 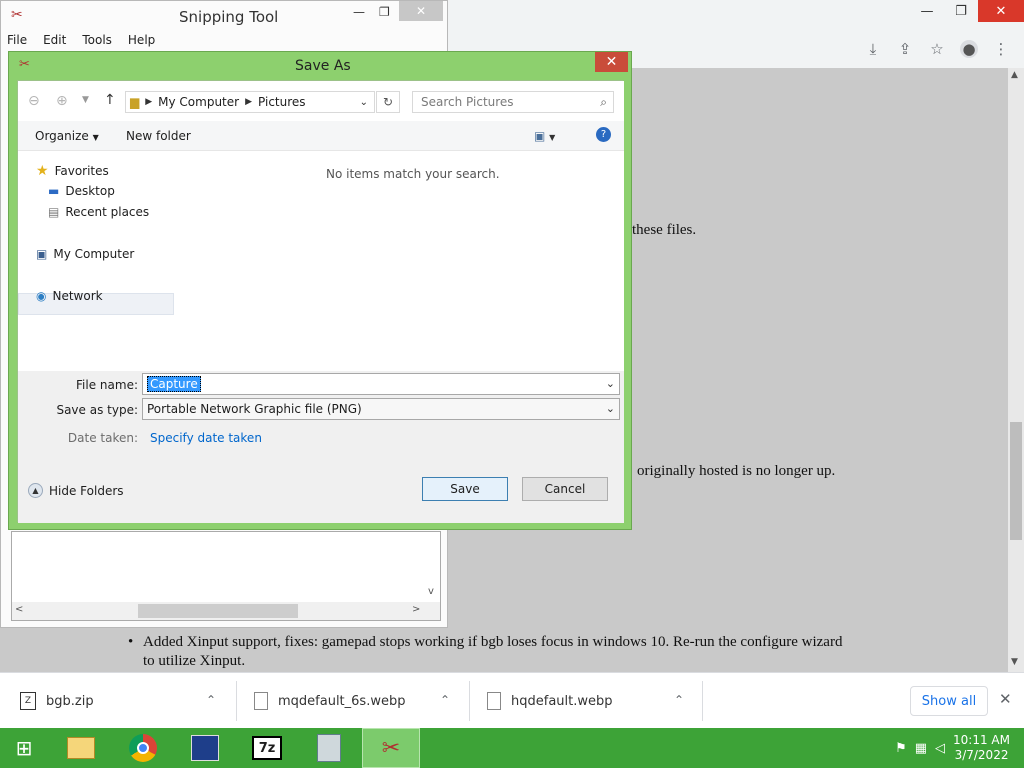 What do you see at coordinates (98, 212) in the screenshot?
I see `nav-item-recent-places: ▤ Recent places` at bounding box center [98, 212].